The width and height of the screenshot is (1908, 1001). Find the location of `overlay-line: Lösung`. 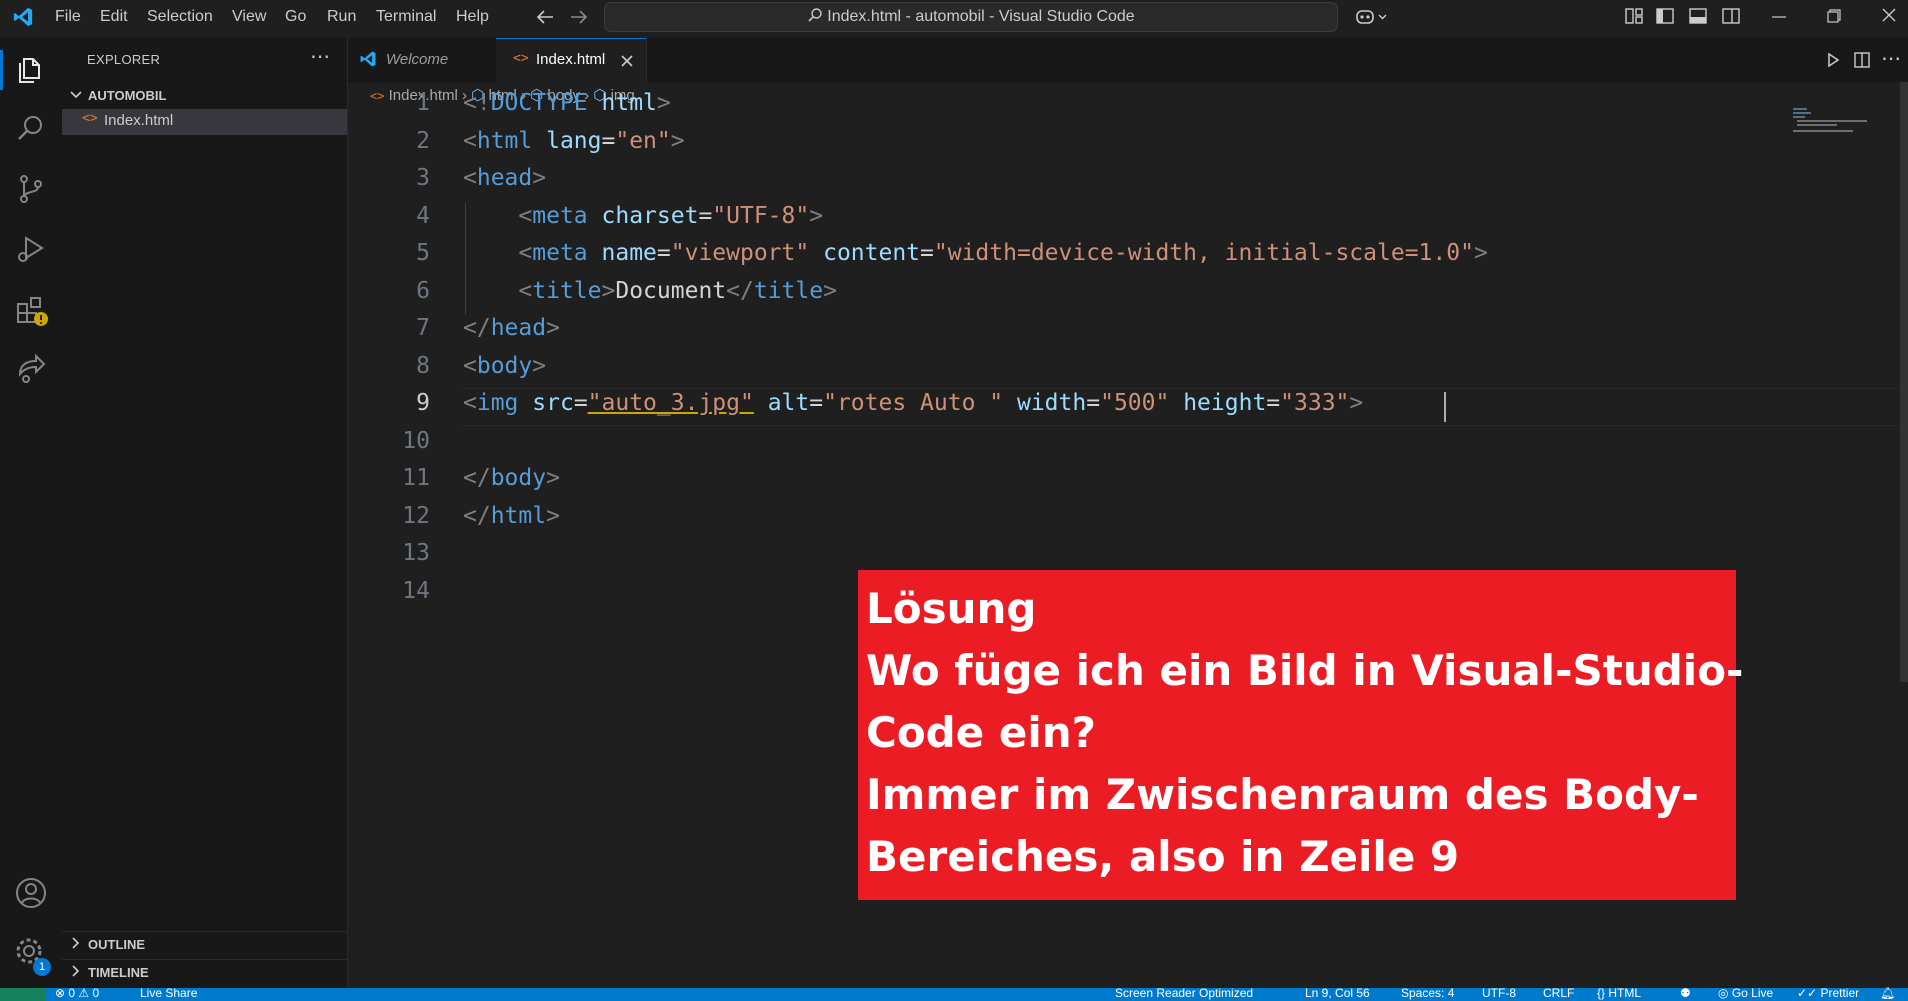

overlay-line: Lösung is located at coordinates (951, 608).